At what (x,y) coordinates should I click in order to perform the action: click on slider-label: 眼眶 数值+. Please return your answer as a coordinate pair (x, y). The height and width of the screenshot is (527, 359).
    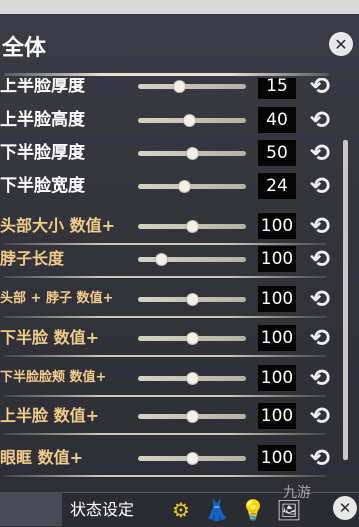
    Looking at the image, I should click on (41, 457).